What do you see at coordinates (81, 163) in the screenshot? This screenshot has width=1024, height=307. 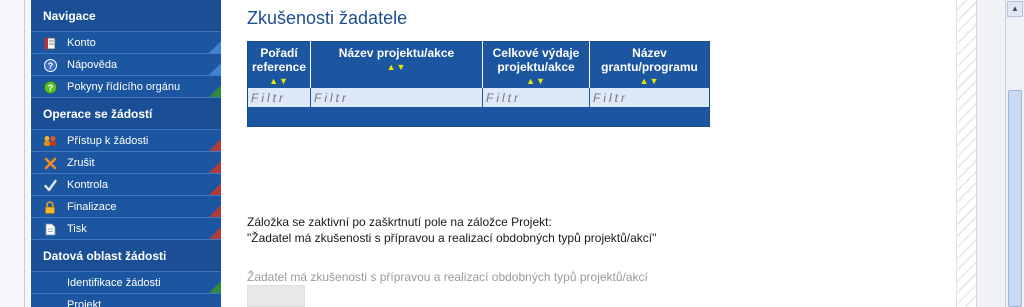 I see `sidebar-item-label: Zrušit` at bounding box center [81, 163].